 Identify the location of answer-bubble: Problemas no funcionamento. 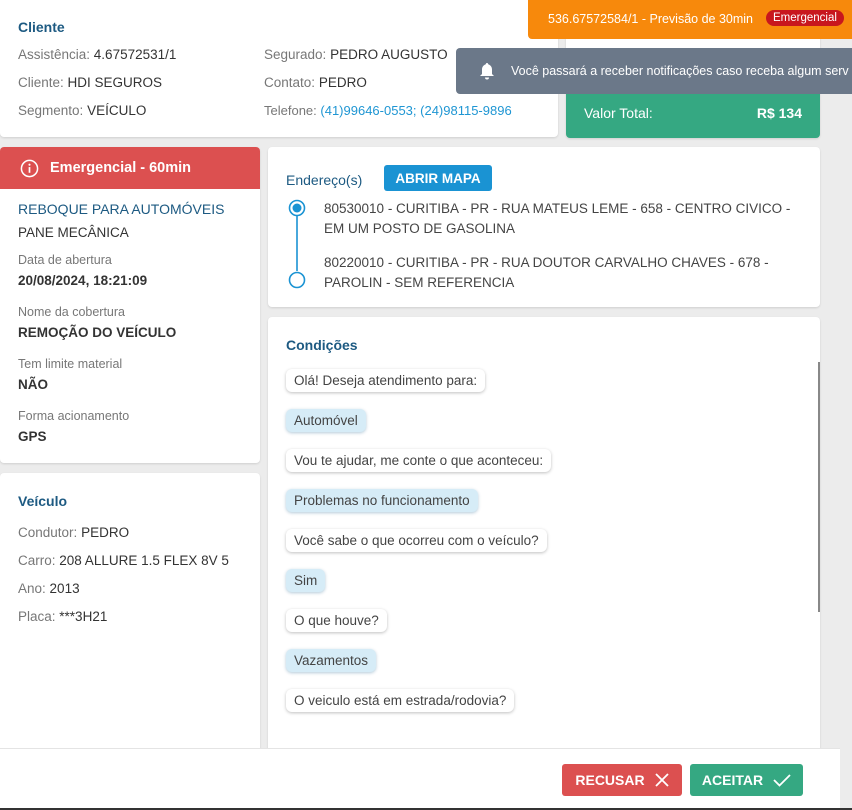
(382, 500).